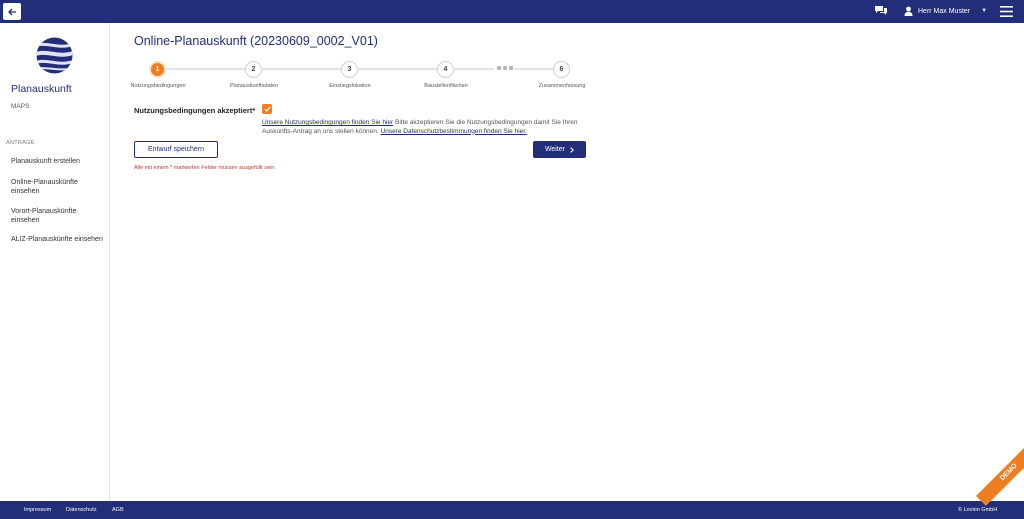 The image size is (1024, 519). What do you see at coordinates (118, 510) in the screenshot?
I see `footer-link-agb: AGB` at bounding box center [118, 510].